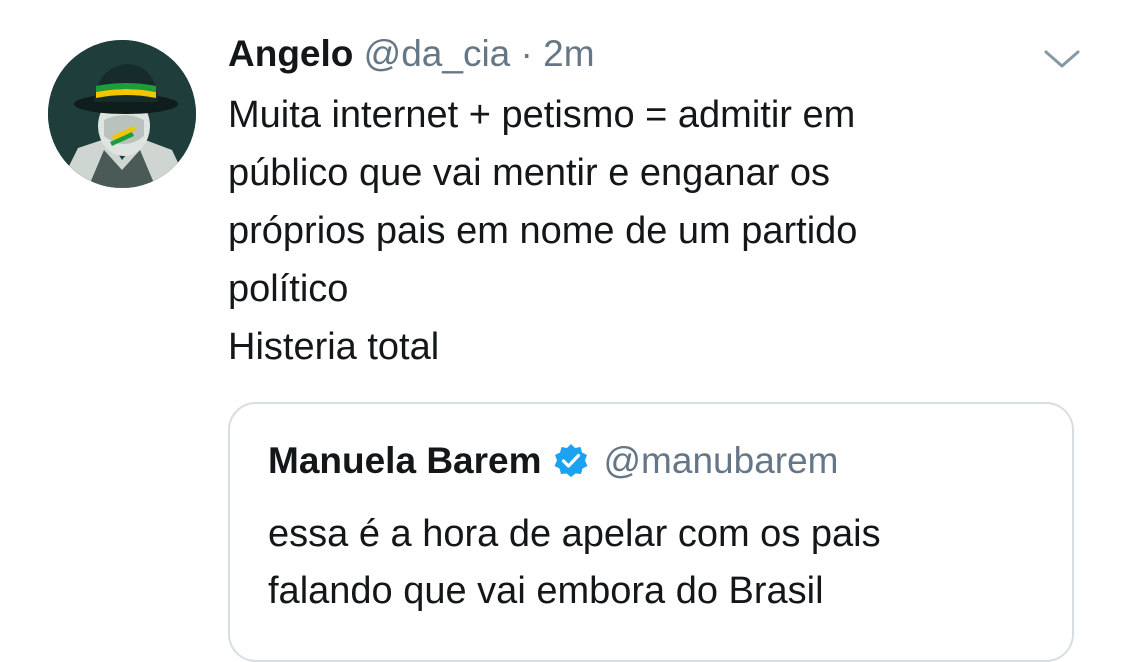 The height and width of the screenshot is (662, 1125). What do you see at coordinates (405, 460) in the screenshot?
I see `quoted-author-name: Manuela Barem` at bounding box center [405, 460].